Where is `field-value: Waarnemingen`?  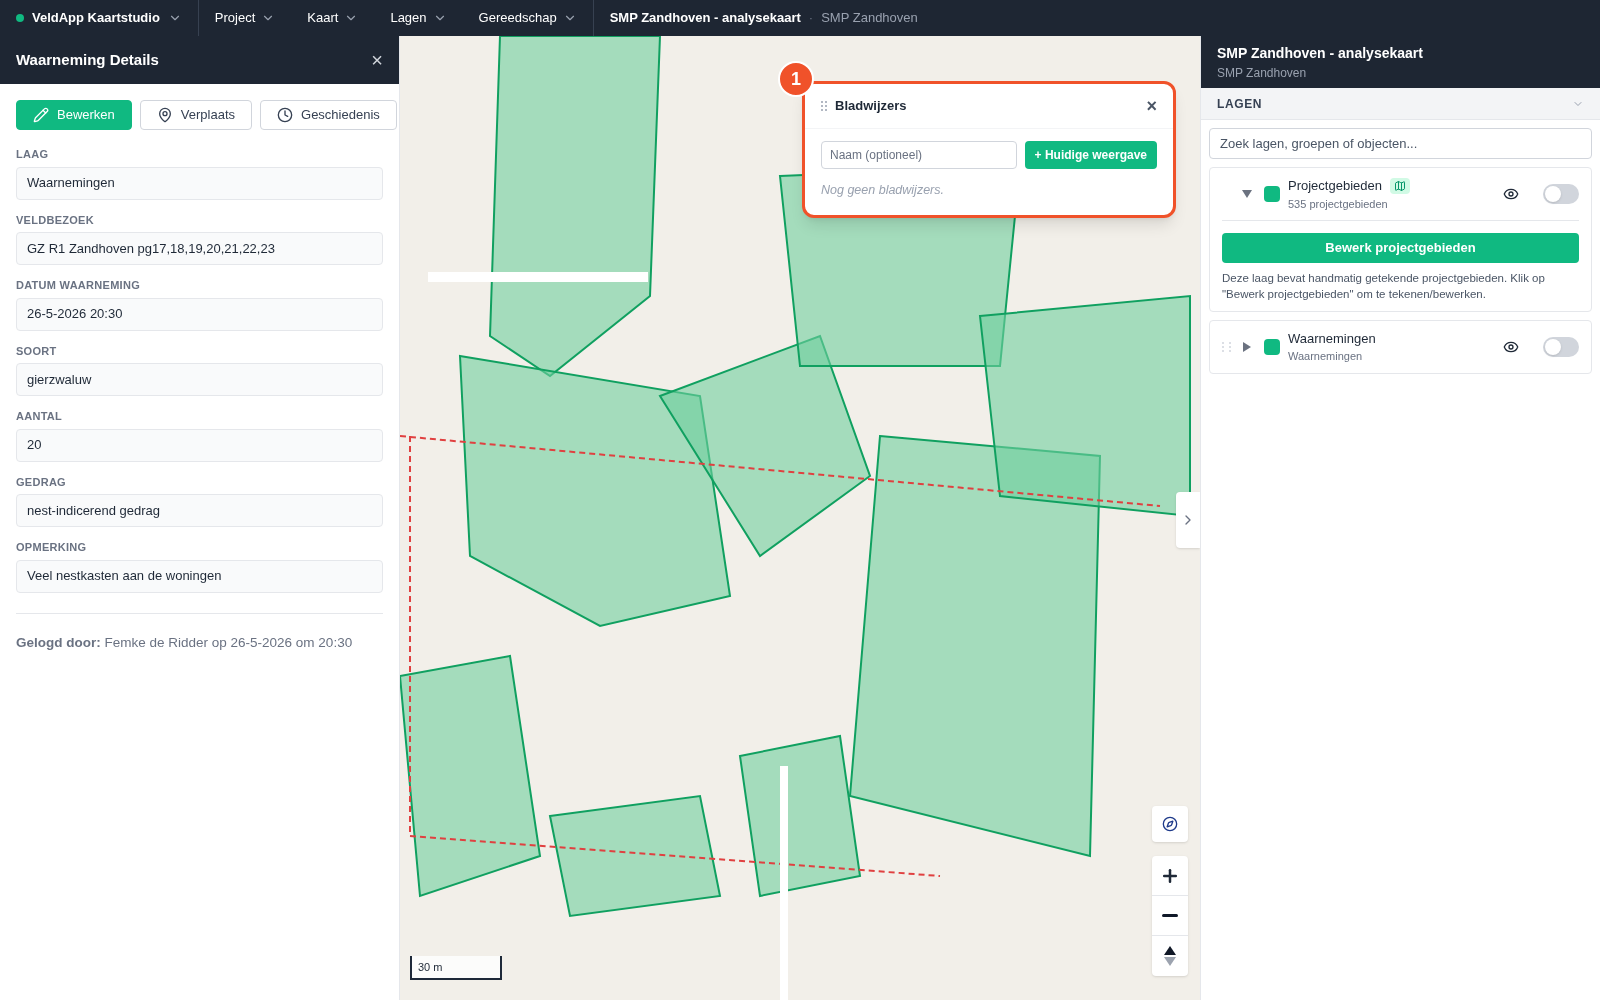 field-value: Waarnemingen is located at coordinates (199, 183).